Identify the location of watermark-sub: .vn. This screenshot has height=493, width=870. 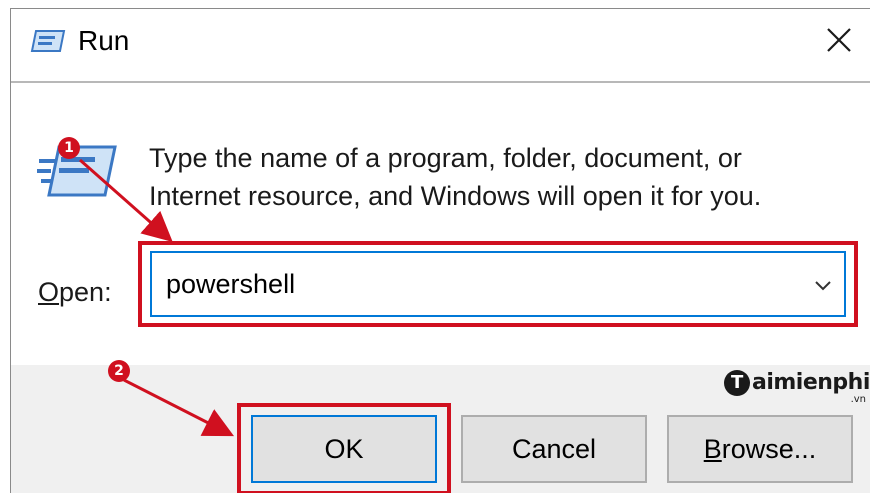
(858, 399).